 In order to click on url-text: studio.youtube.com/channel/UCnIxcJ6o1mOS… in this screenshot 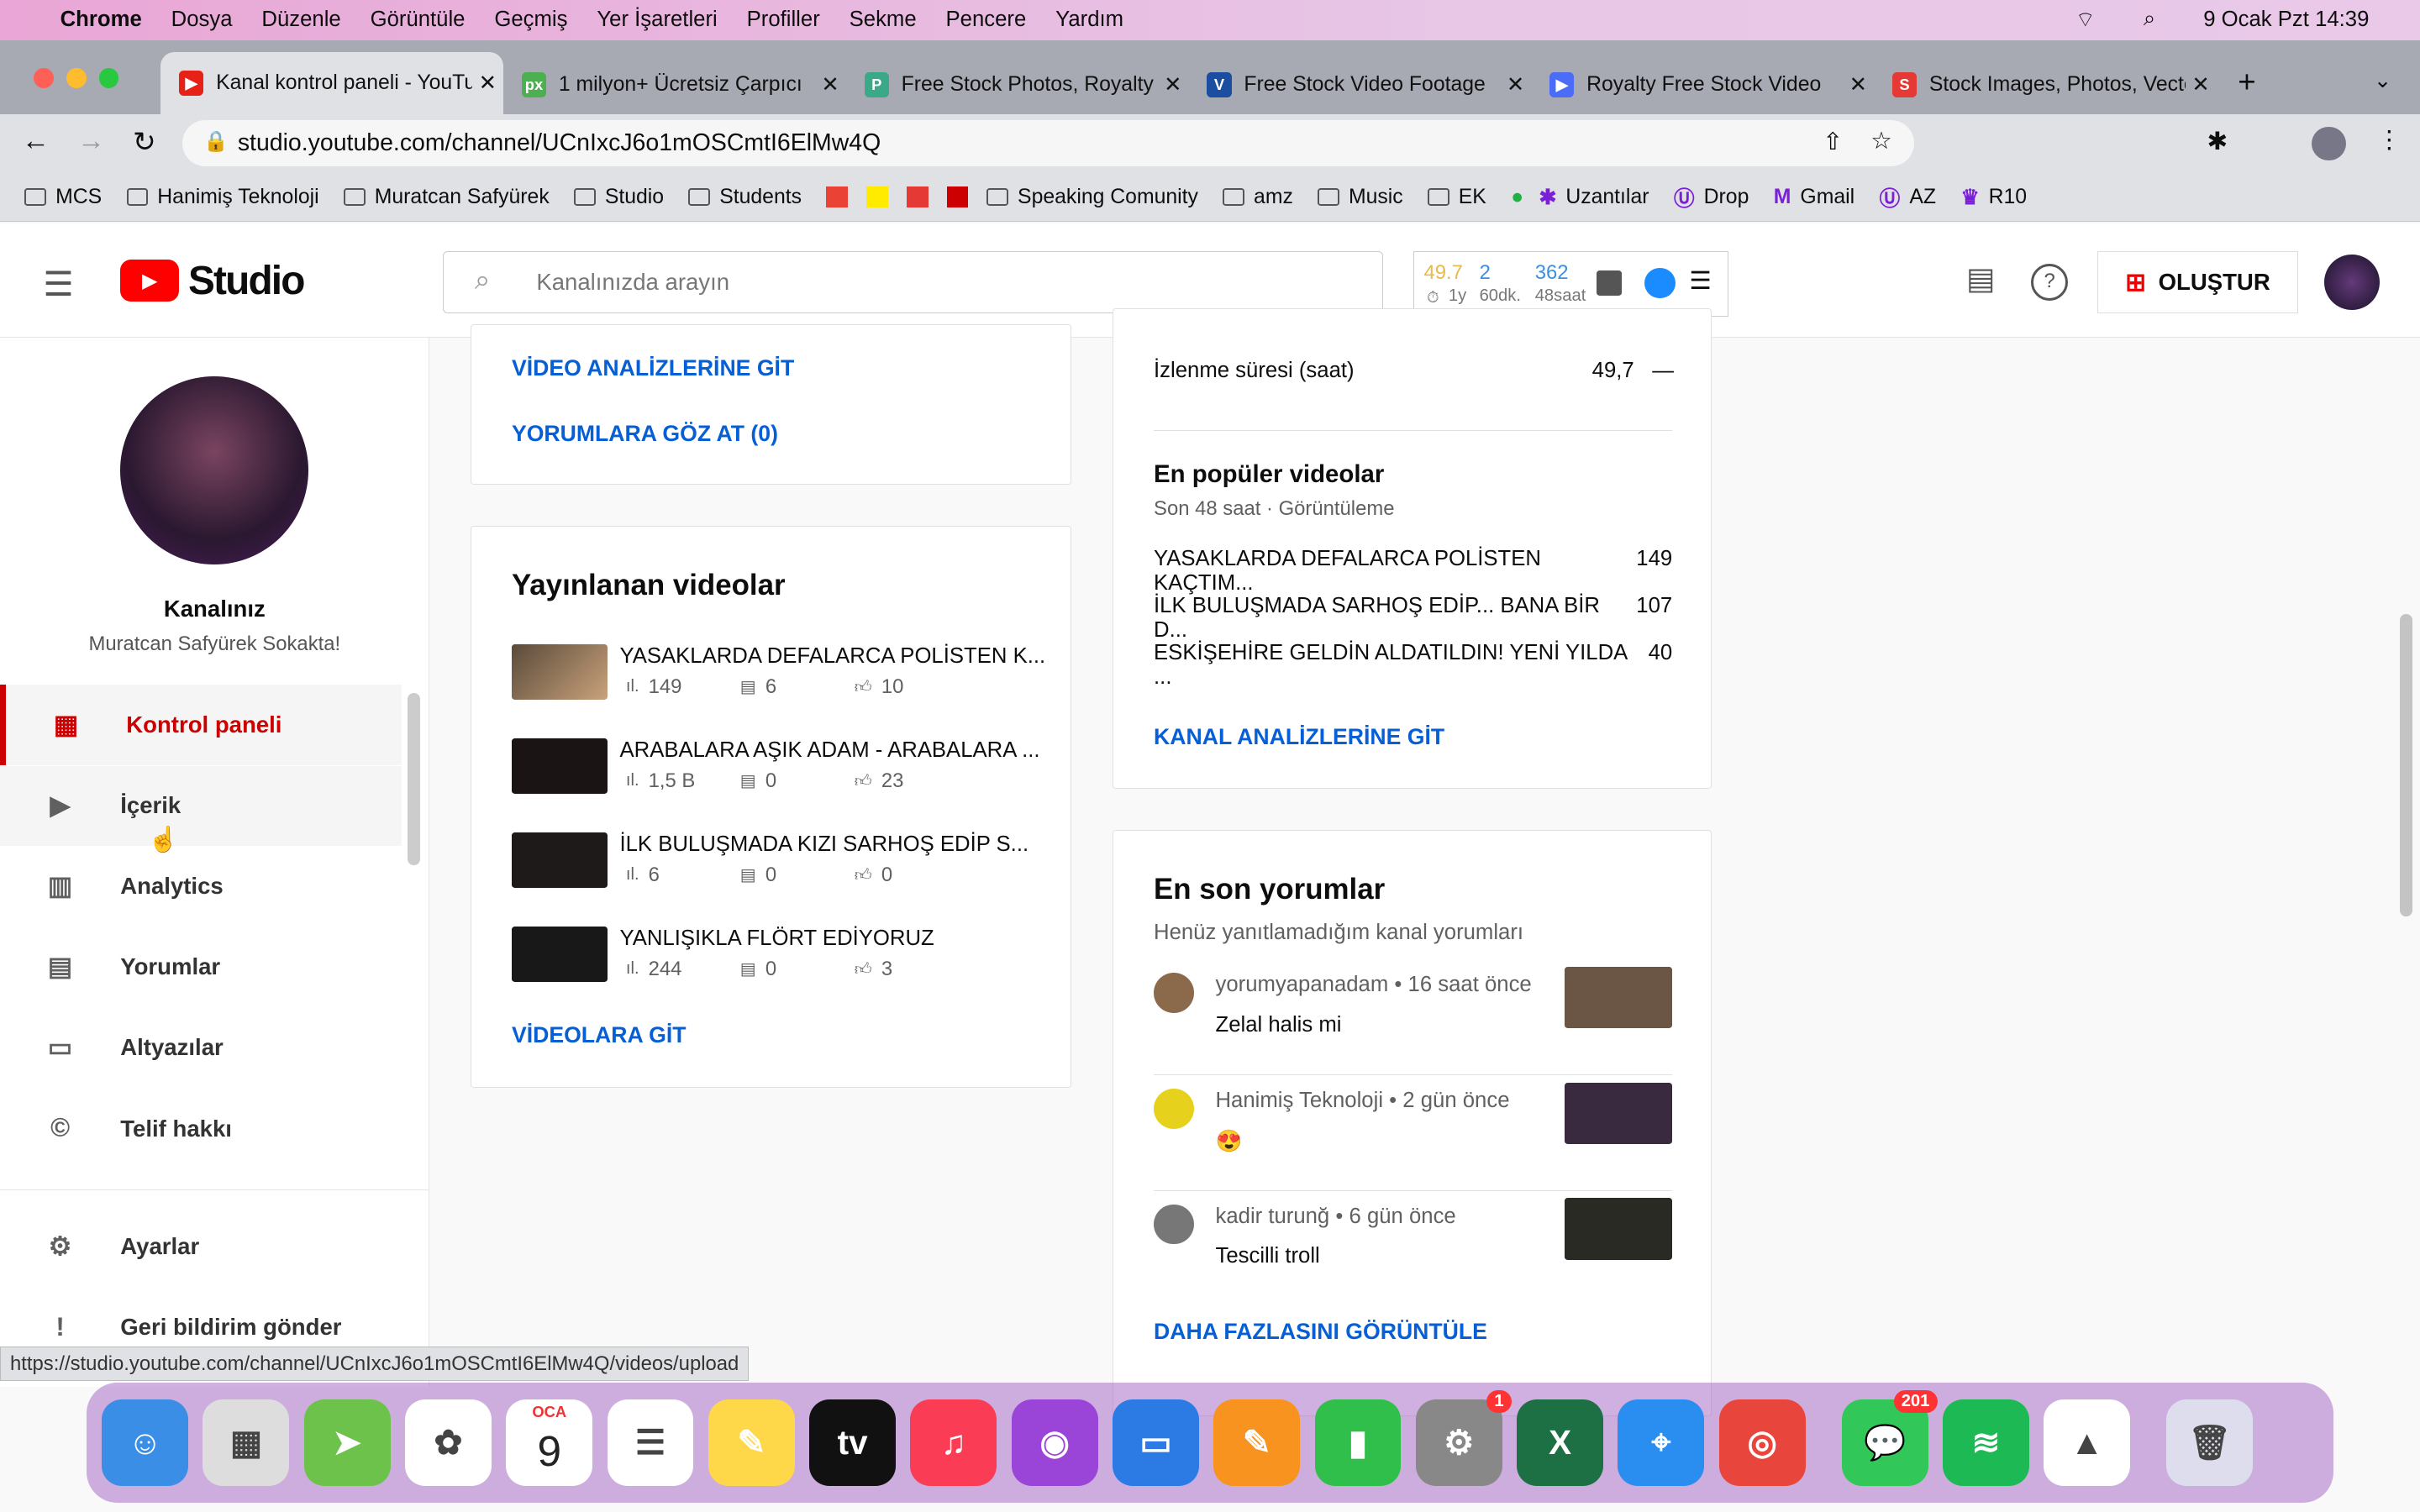, I will do `click(559, 143)`.